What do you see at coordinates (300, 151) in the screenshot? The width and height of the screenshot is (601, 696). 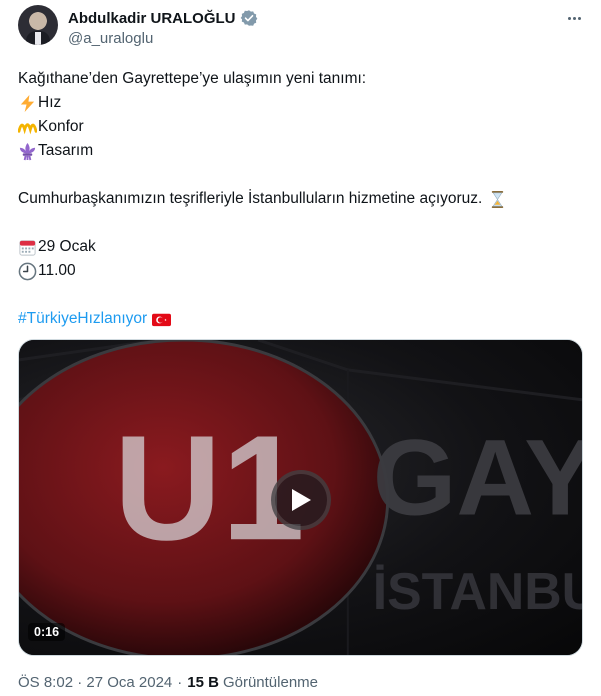 I see `tweet-item-design: Tasarım` at bounding box center [300, 151].